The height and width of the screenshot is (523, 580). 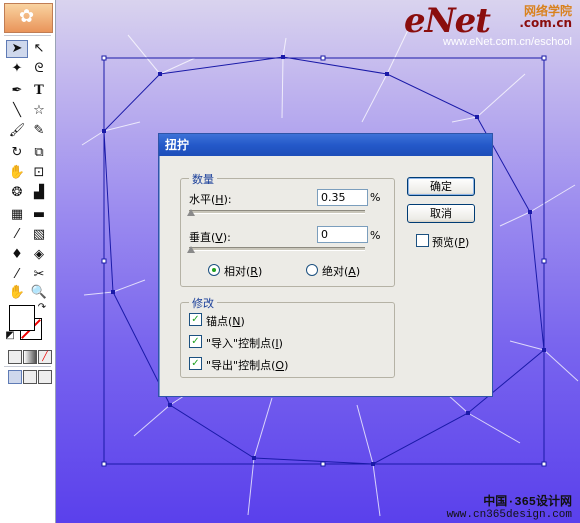 What do you see at coordinates (39, 193) in the screenshot?
I see `column-graph-tool-icon: ▟` at bounding box center [39, 193].